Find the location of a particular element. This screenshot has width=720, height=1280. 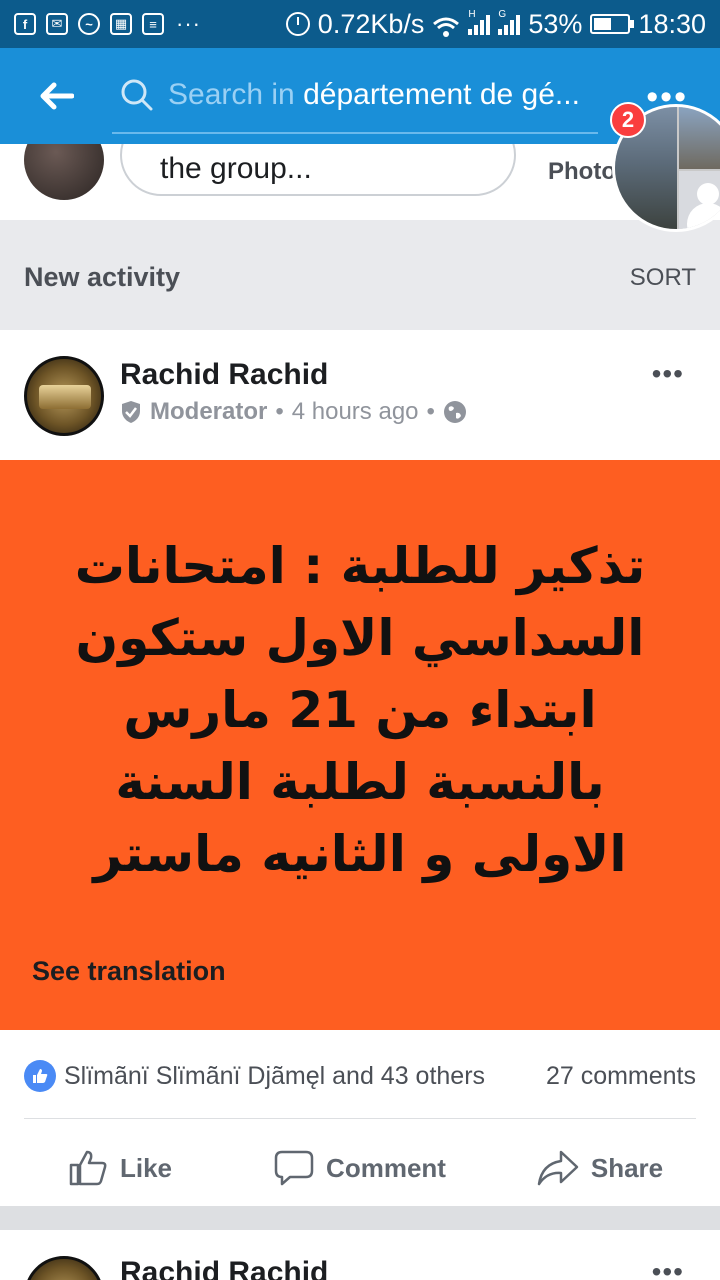

feed-divider is located at coordinates (360, 1218).